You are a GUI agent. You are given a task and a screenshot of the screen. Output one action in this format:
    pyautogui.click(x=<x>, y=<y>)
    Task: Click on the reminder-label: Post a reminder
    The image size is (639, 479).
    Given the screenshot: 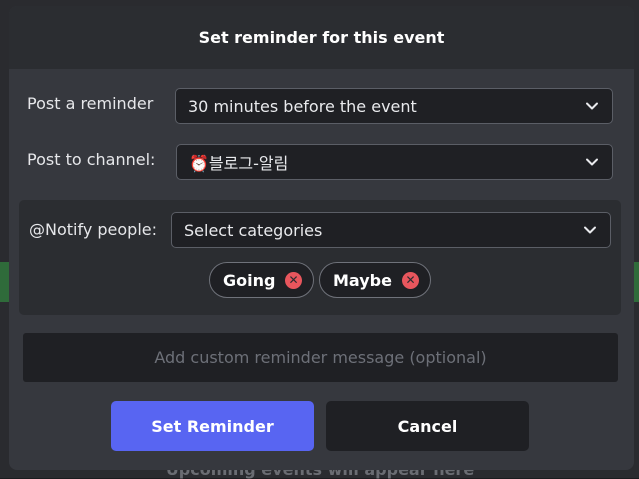 What is the action you would take?
    pyautogui.click(x=90, y=103)
    